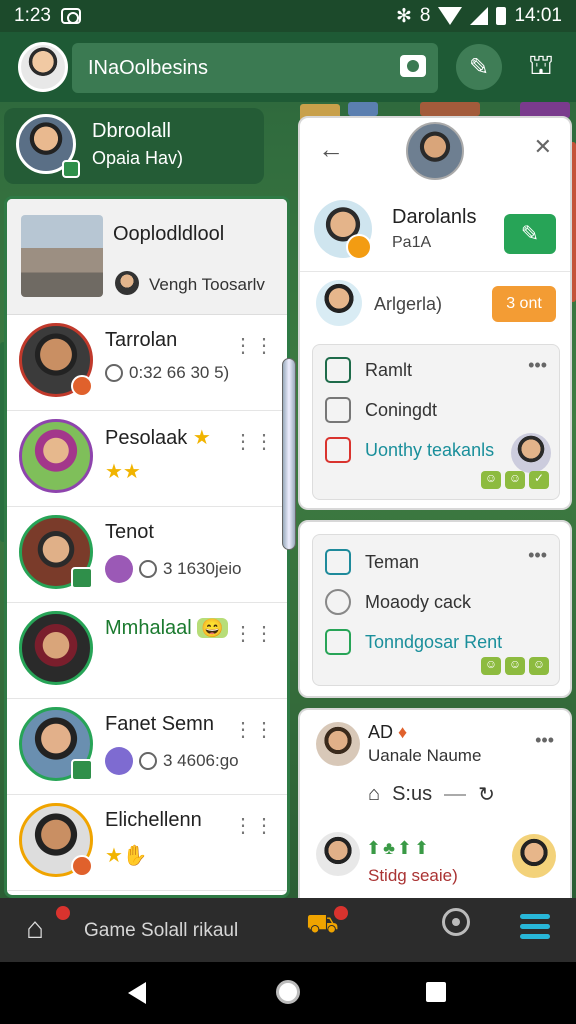  I want to click on list-header: Ooplodldlool Vengh Toosarlv, so click(147, 257).